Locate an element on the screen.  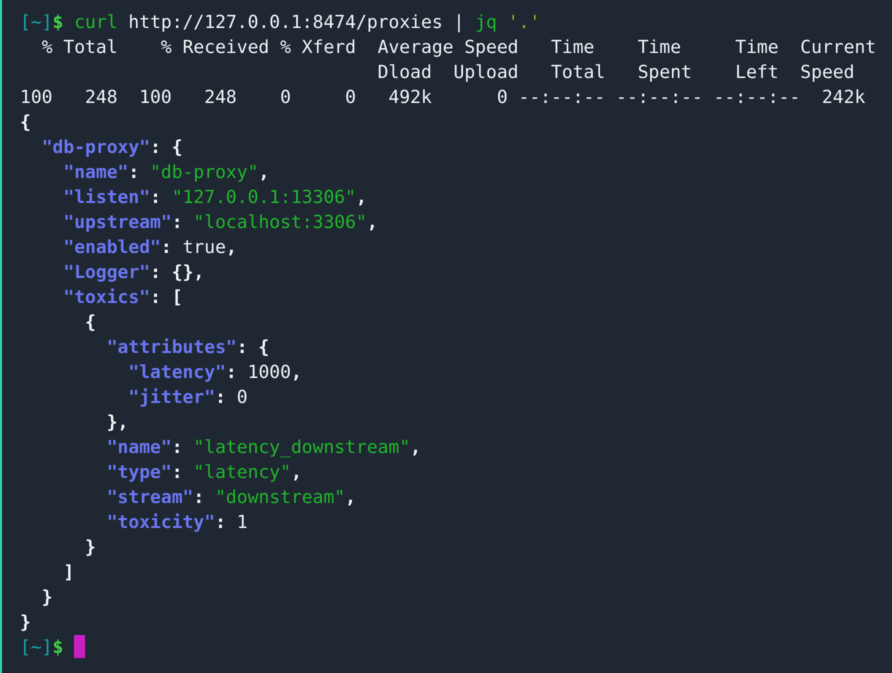
json-value: 1 is located at coordinates (242, 522).